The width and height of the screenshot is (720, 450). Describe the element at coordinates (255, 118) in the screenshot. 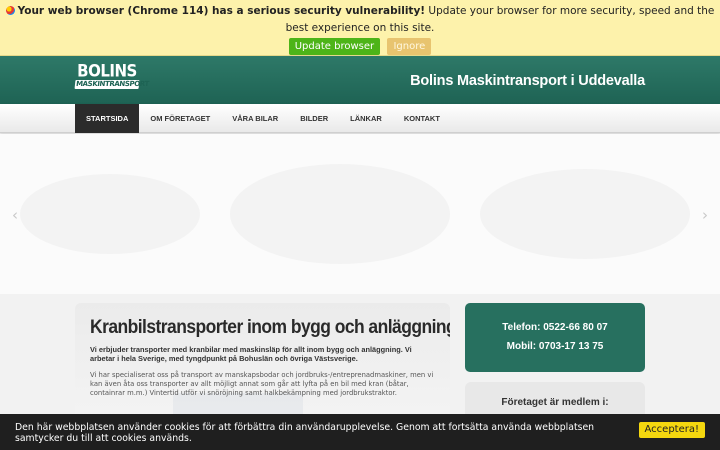

I see `nav-item-vara-bilar: VÅRA BILAR` at that location.